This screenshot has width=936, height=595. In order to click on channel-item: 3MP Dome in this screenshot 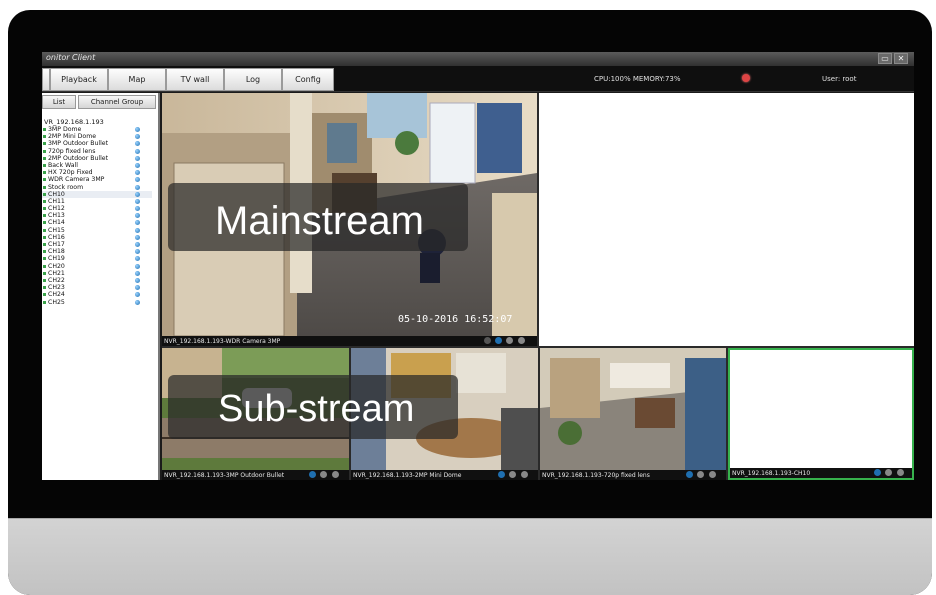, I will do `click(97, 129)`.